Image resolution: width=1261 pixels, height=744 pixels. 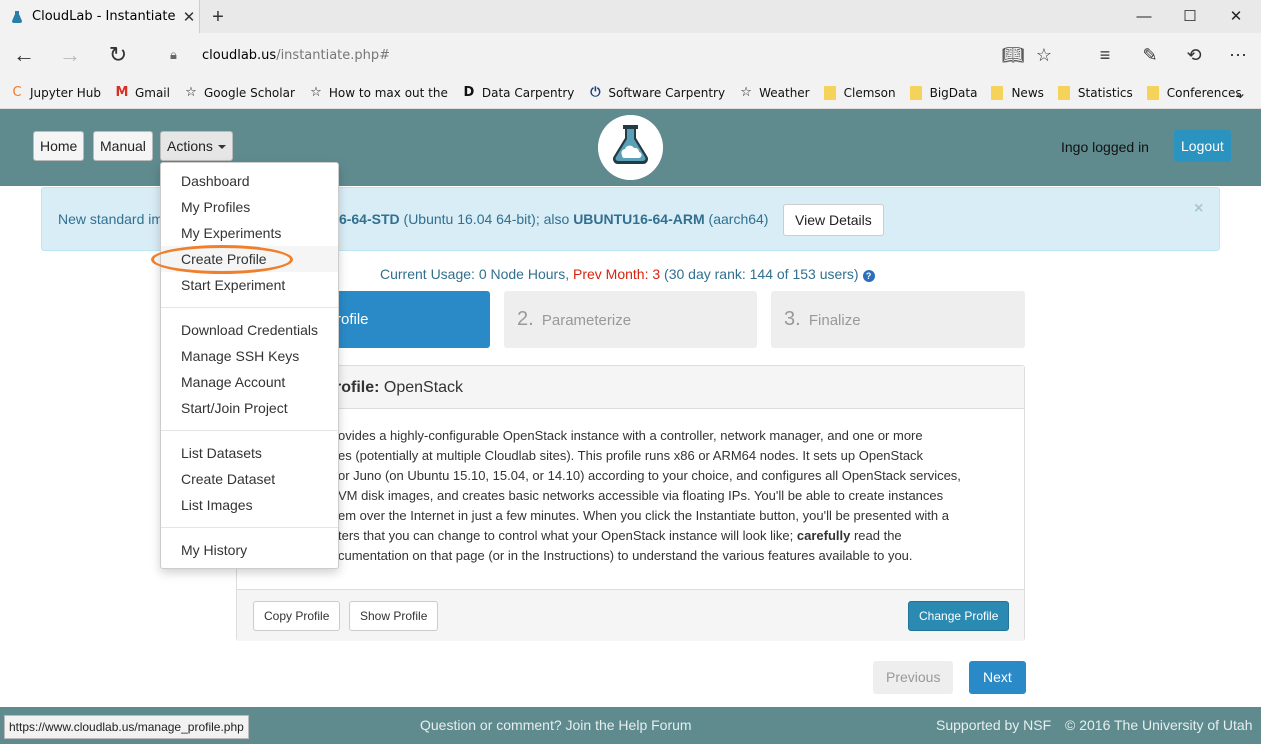 What do you see at coordinates (868, 276) in the screenshot?
I see `help-question-icon: ?` at bounding box center [868, 276].